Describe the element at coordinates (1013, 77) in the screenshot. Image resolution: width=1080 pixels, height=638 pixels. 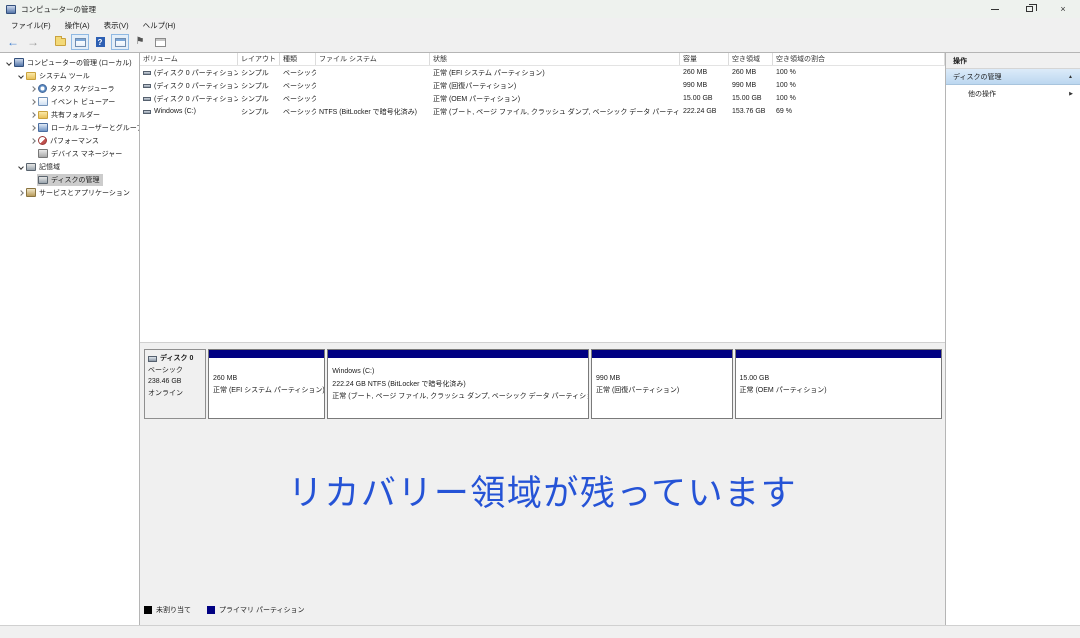
I see `actions-group-disk-management: ディスクの管理 ▲` at that location.